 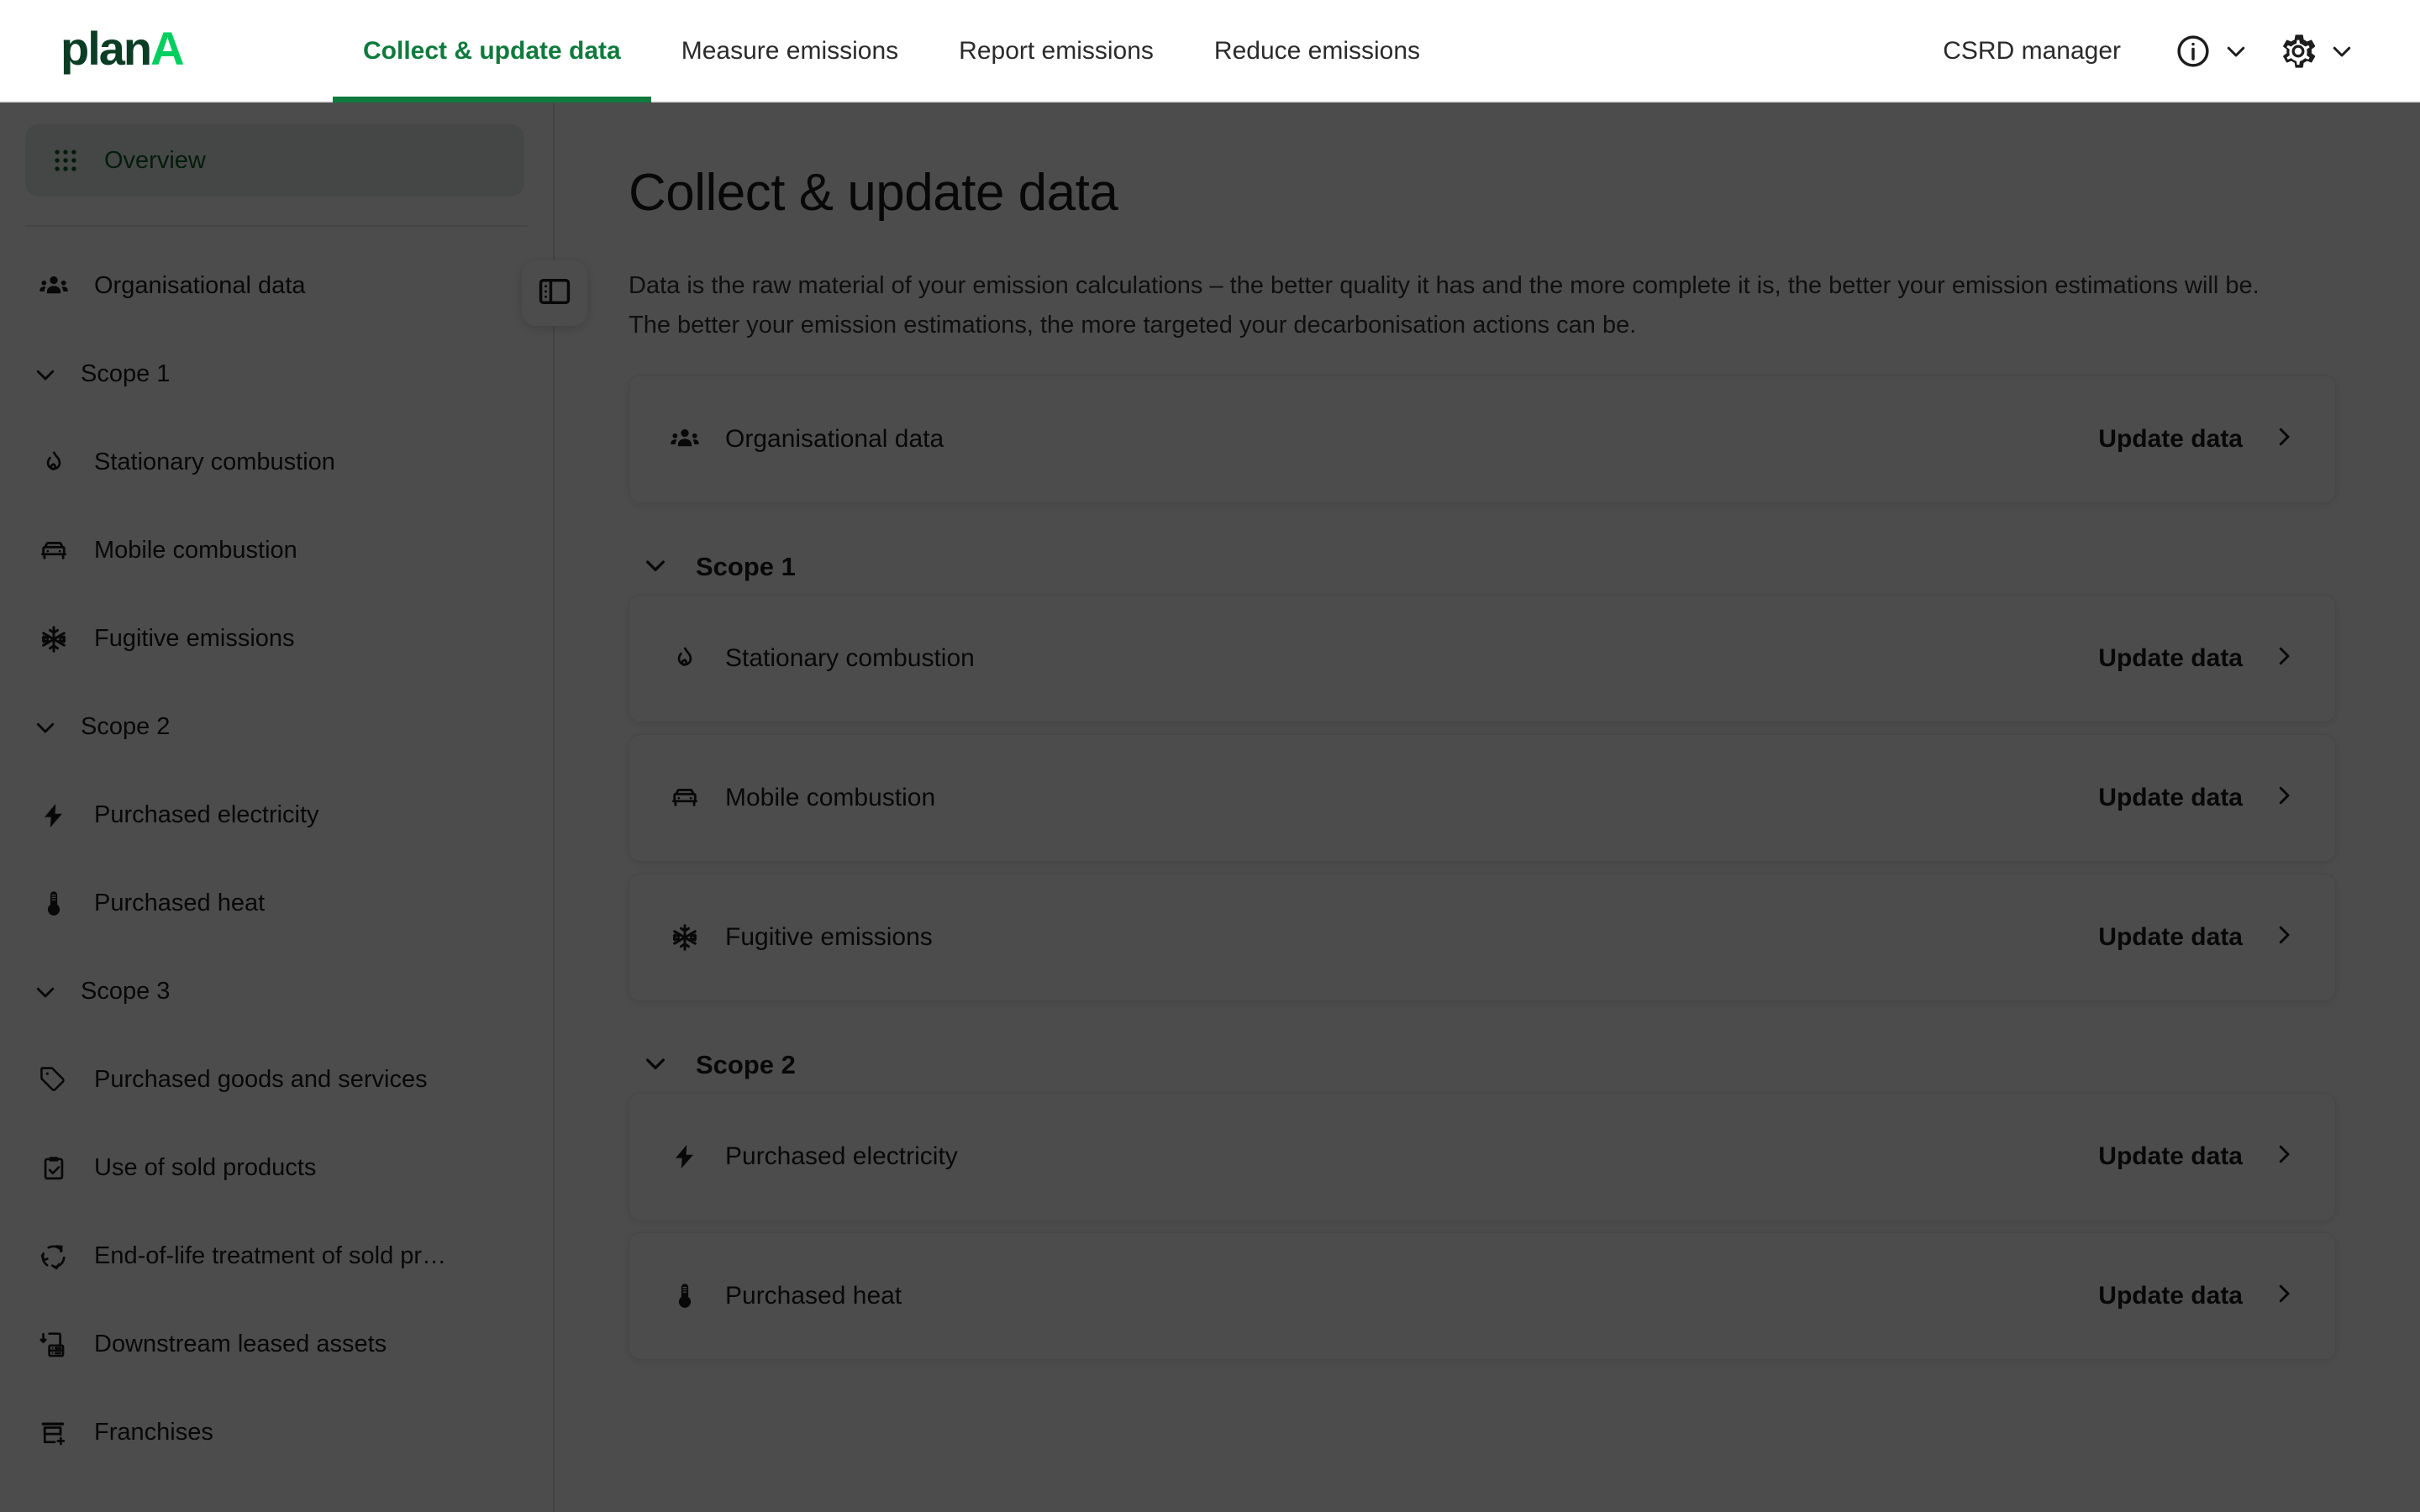 What do you see at coordinates (1482, 567) in the screenshot?
I see `scope-header-1: Scope 1` at bounding box center [1482, 567].